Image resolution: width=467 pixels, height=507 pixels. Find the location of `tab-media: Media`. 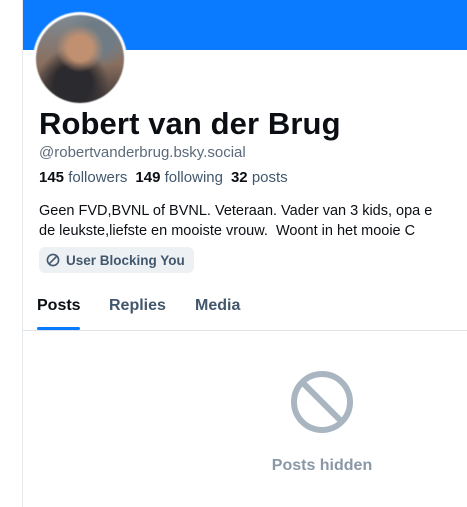

tab-media: Media is located at coordinates (217, 306).